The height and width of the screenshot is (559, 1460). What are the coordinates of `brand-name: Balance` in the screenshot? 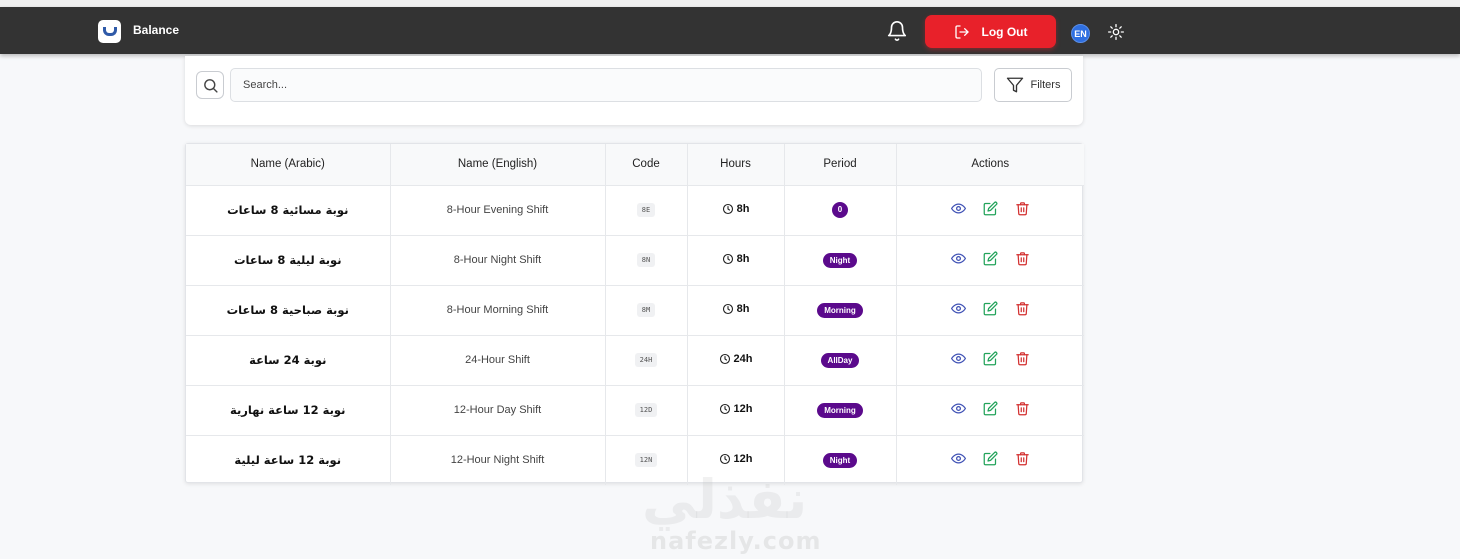 It's located at (156, 30).